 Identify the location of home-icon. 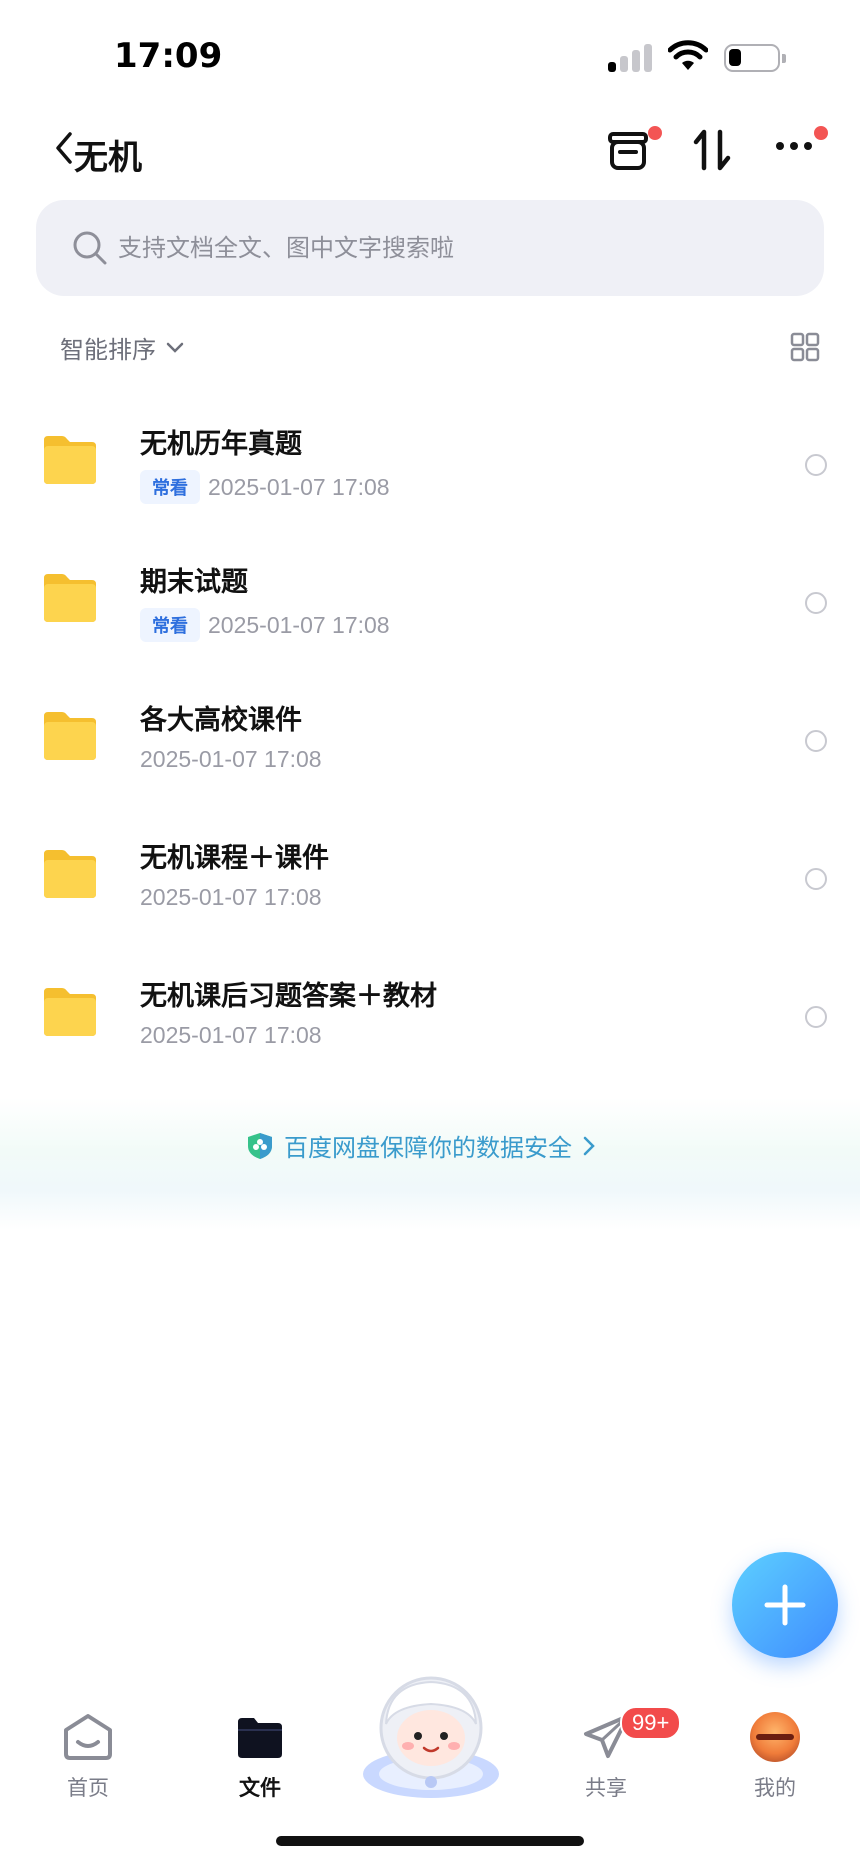
(88, 1737).